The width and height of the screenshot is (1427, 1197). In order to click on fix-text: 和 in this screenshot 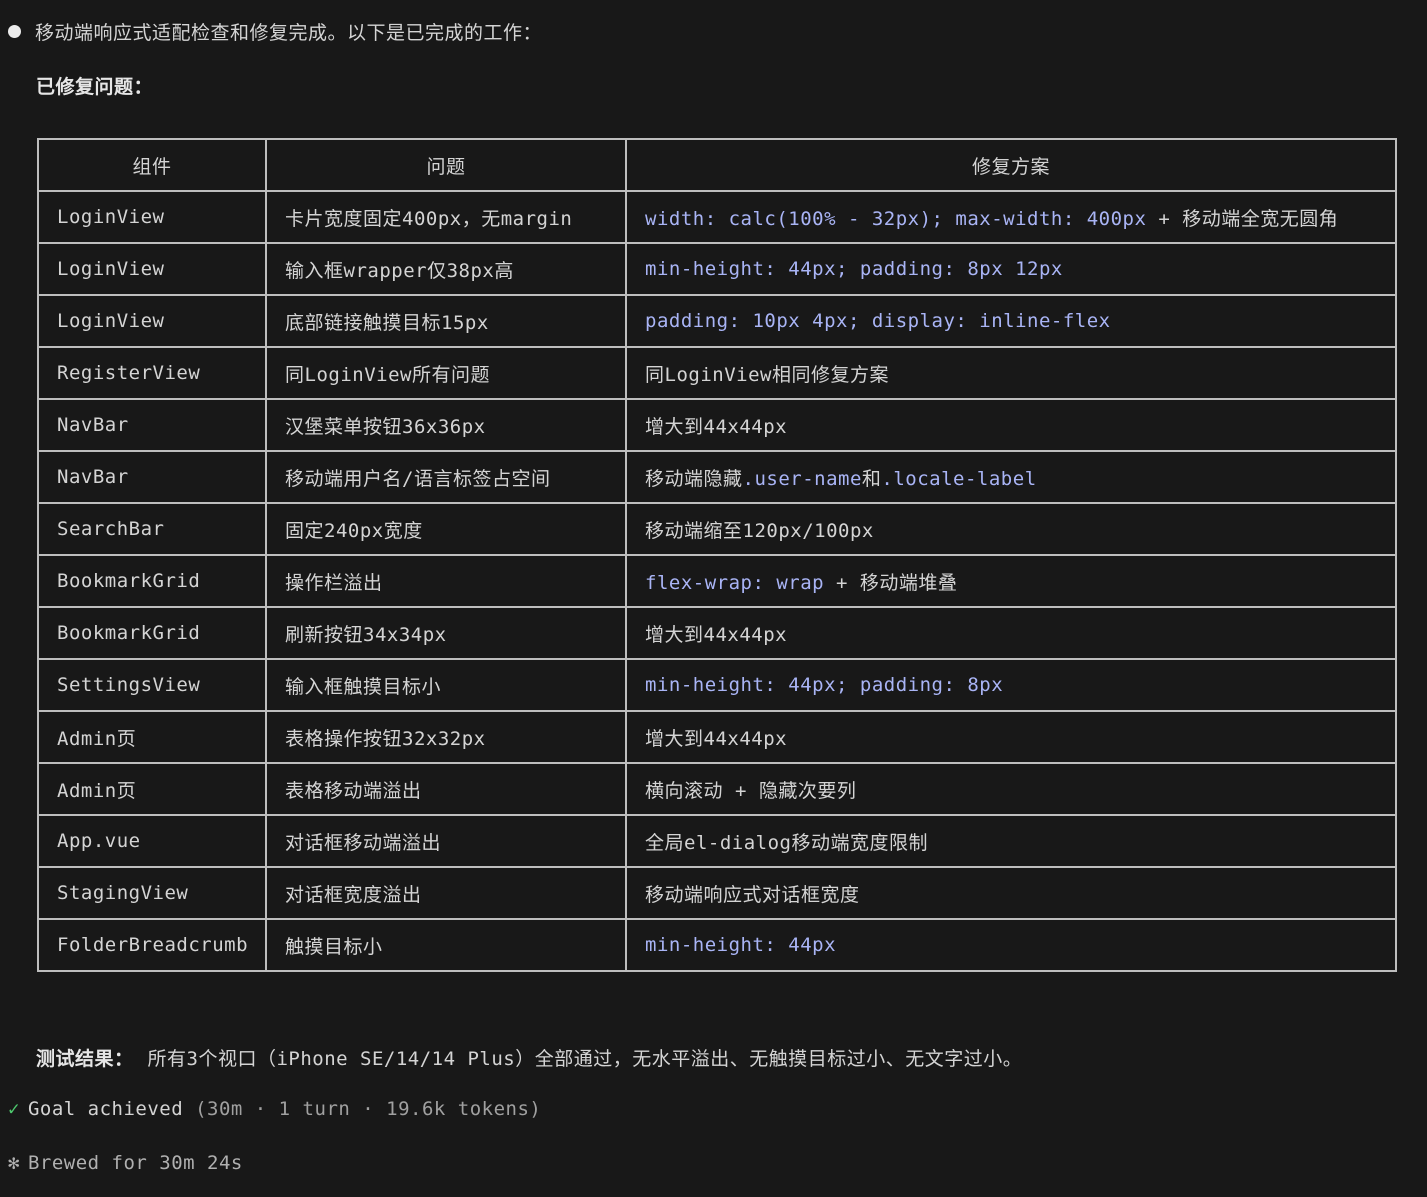, I will do `click(871, 478)`.